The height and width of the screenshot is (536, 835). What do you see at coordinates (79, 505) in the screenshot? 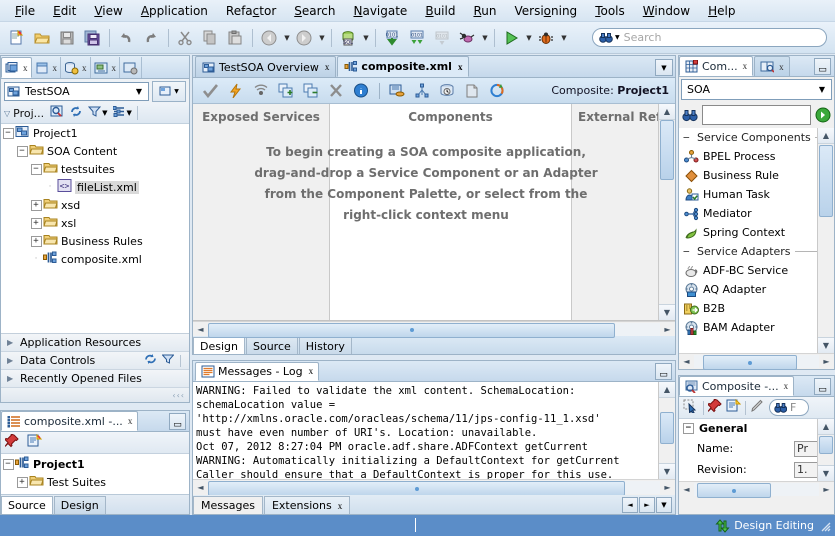
I see `structure-tab-design: Design` at bounding box center [79, 505].